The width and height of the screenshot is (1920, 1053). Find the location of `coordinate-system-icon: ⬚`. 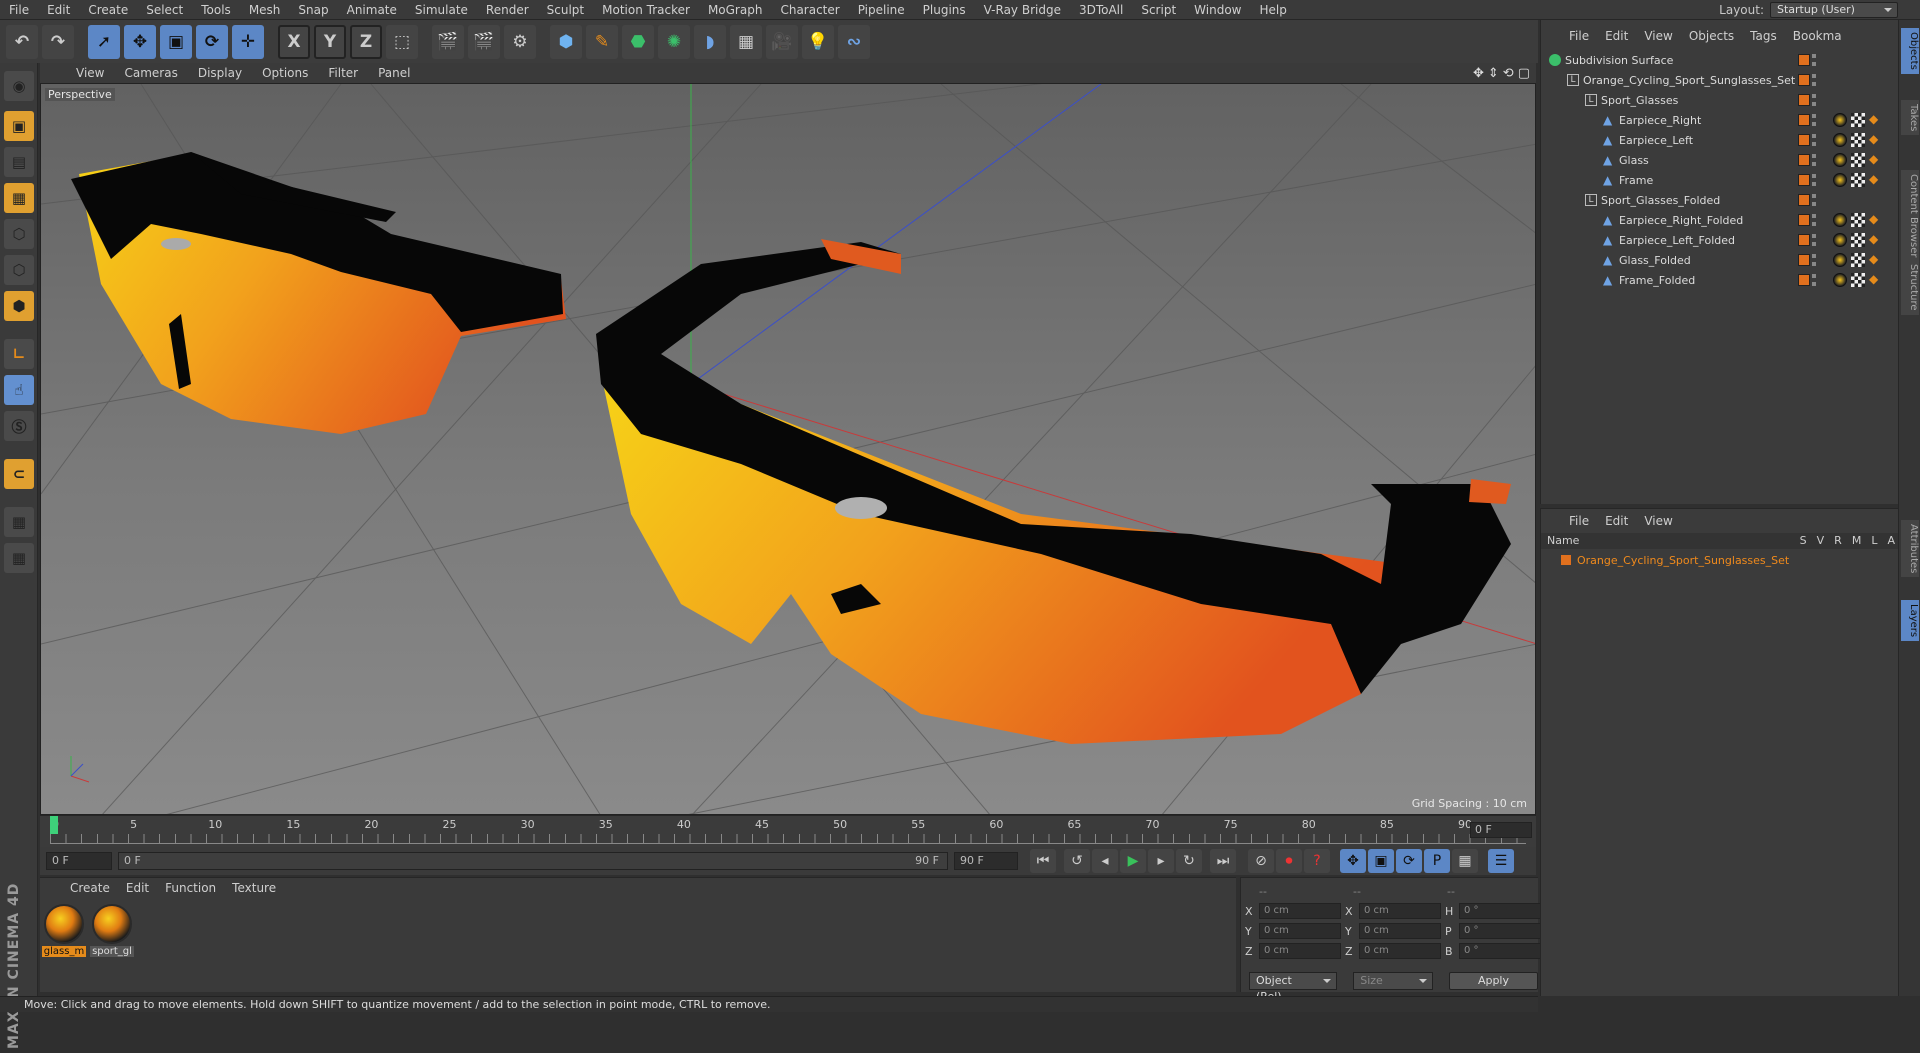

coordinate-system-icon: ⬚ is located at coordinates (402, 41).